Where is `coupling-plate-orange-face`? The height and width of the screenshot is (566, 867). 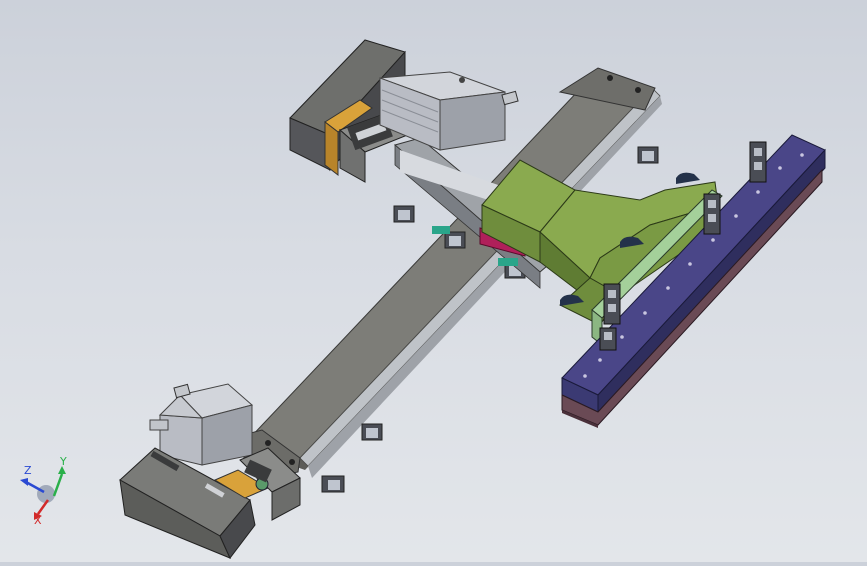 coupling-plate-orange-face is located at coordinates (331, 148).